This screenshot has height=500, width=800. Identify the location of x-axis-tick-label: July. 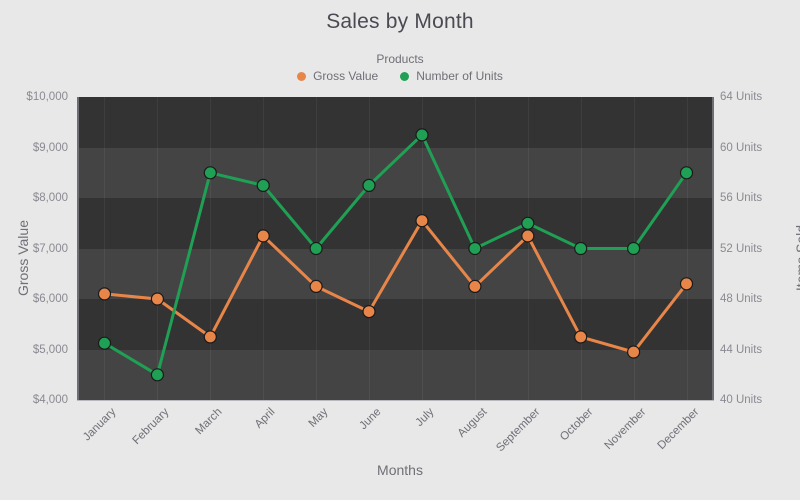
(425, 417).